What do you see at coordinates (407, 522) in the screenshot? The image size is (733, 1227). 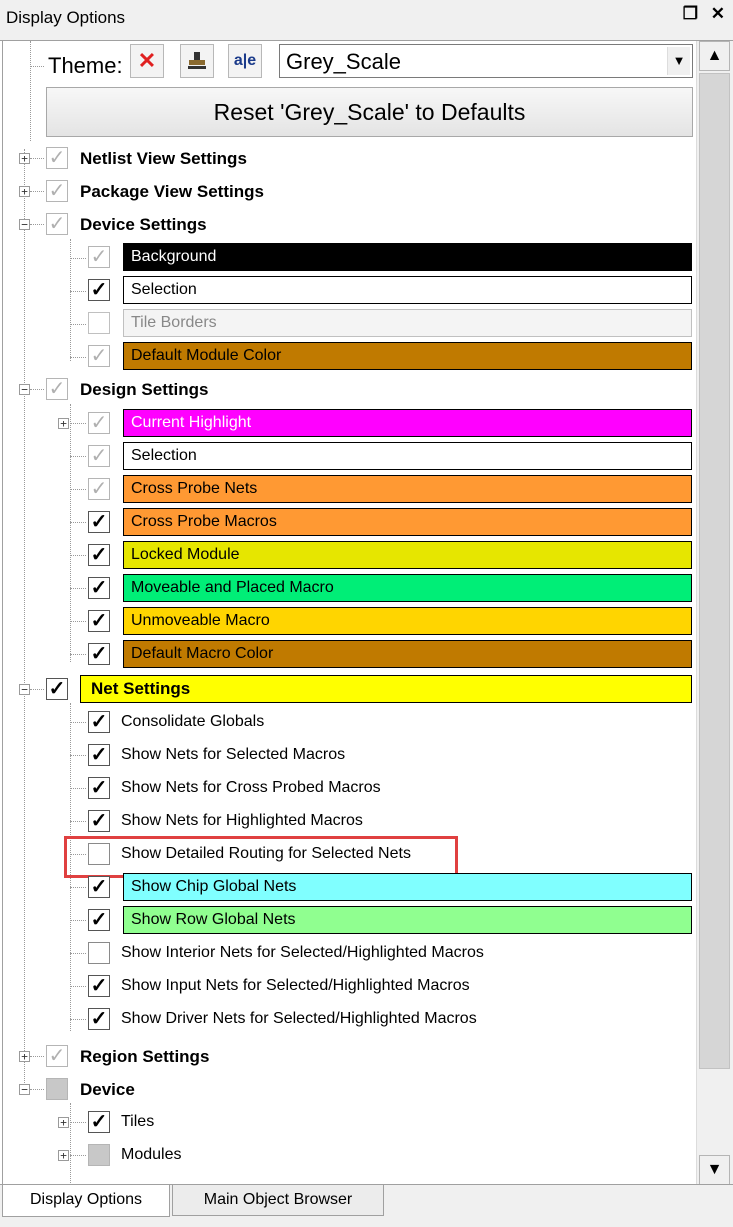 I see `cross-probe-macros-swatch: Cross Probe Macros` at bounding box center [407, 522].